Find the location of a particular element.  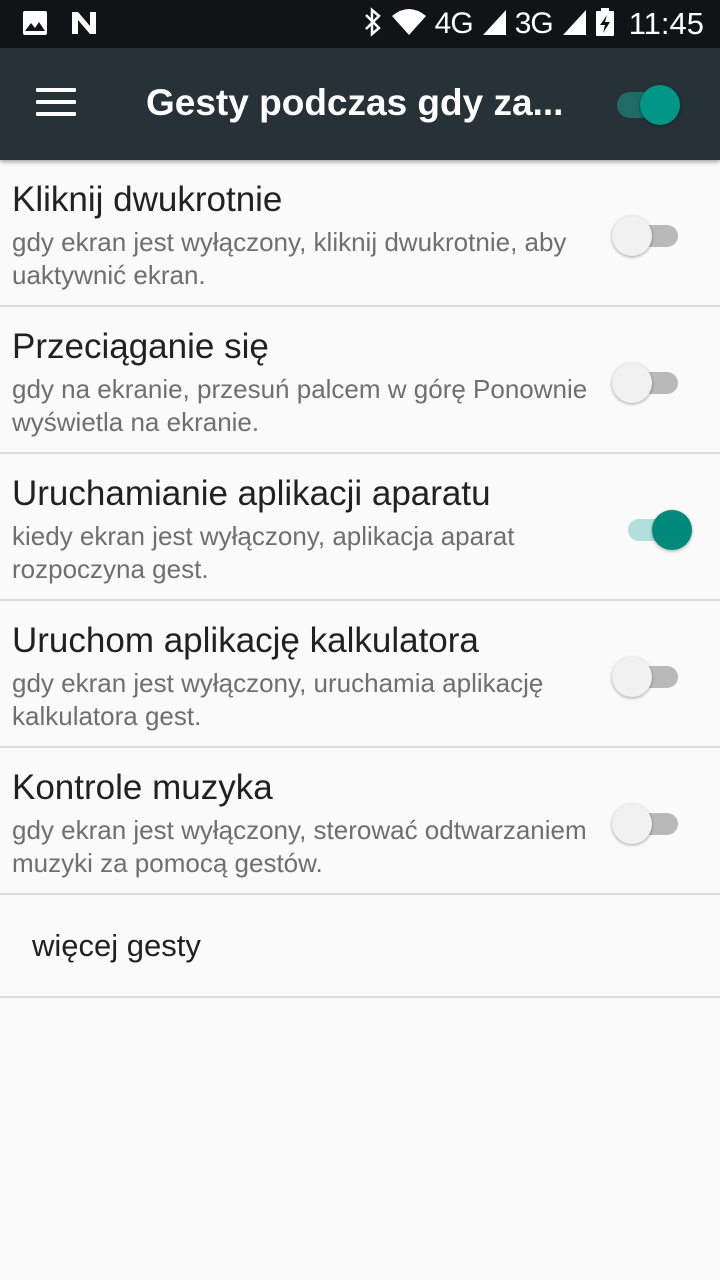

setting-title: Uruchamianie aplikacji aparatu is located at coordinates (251, 493).